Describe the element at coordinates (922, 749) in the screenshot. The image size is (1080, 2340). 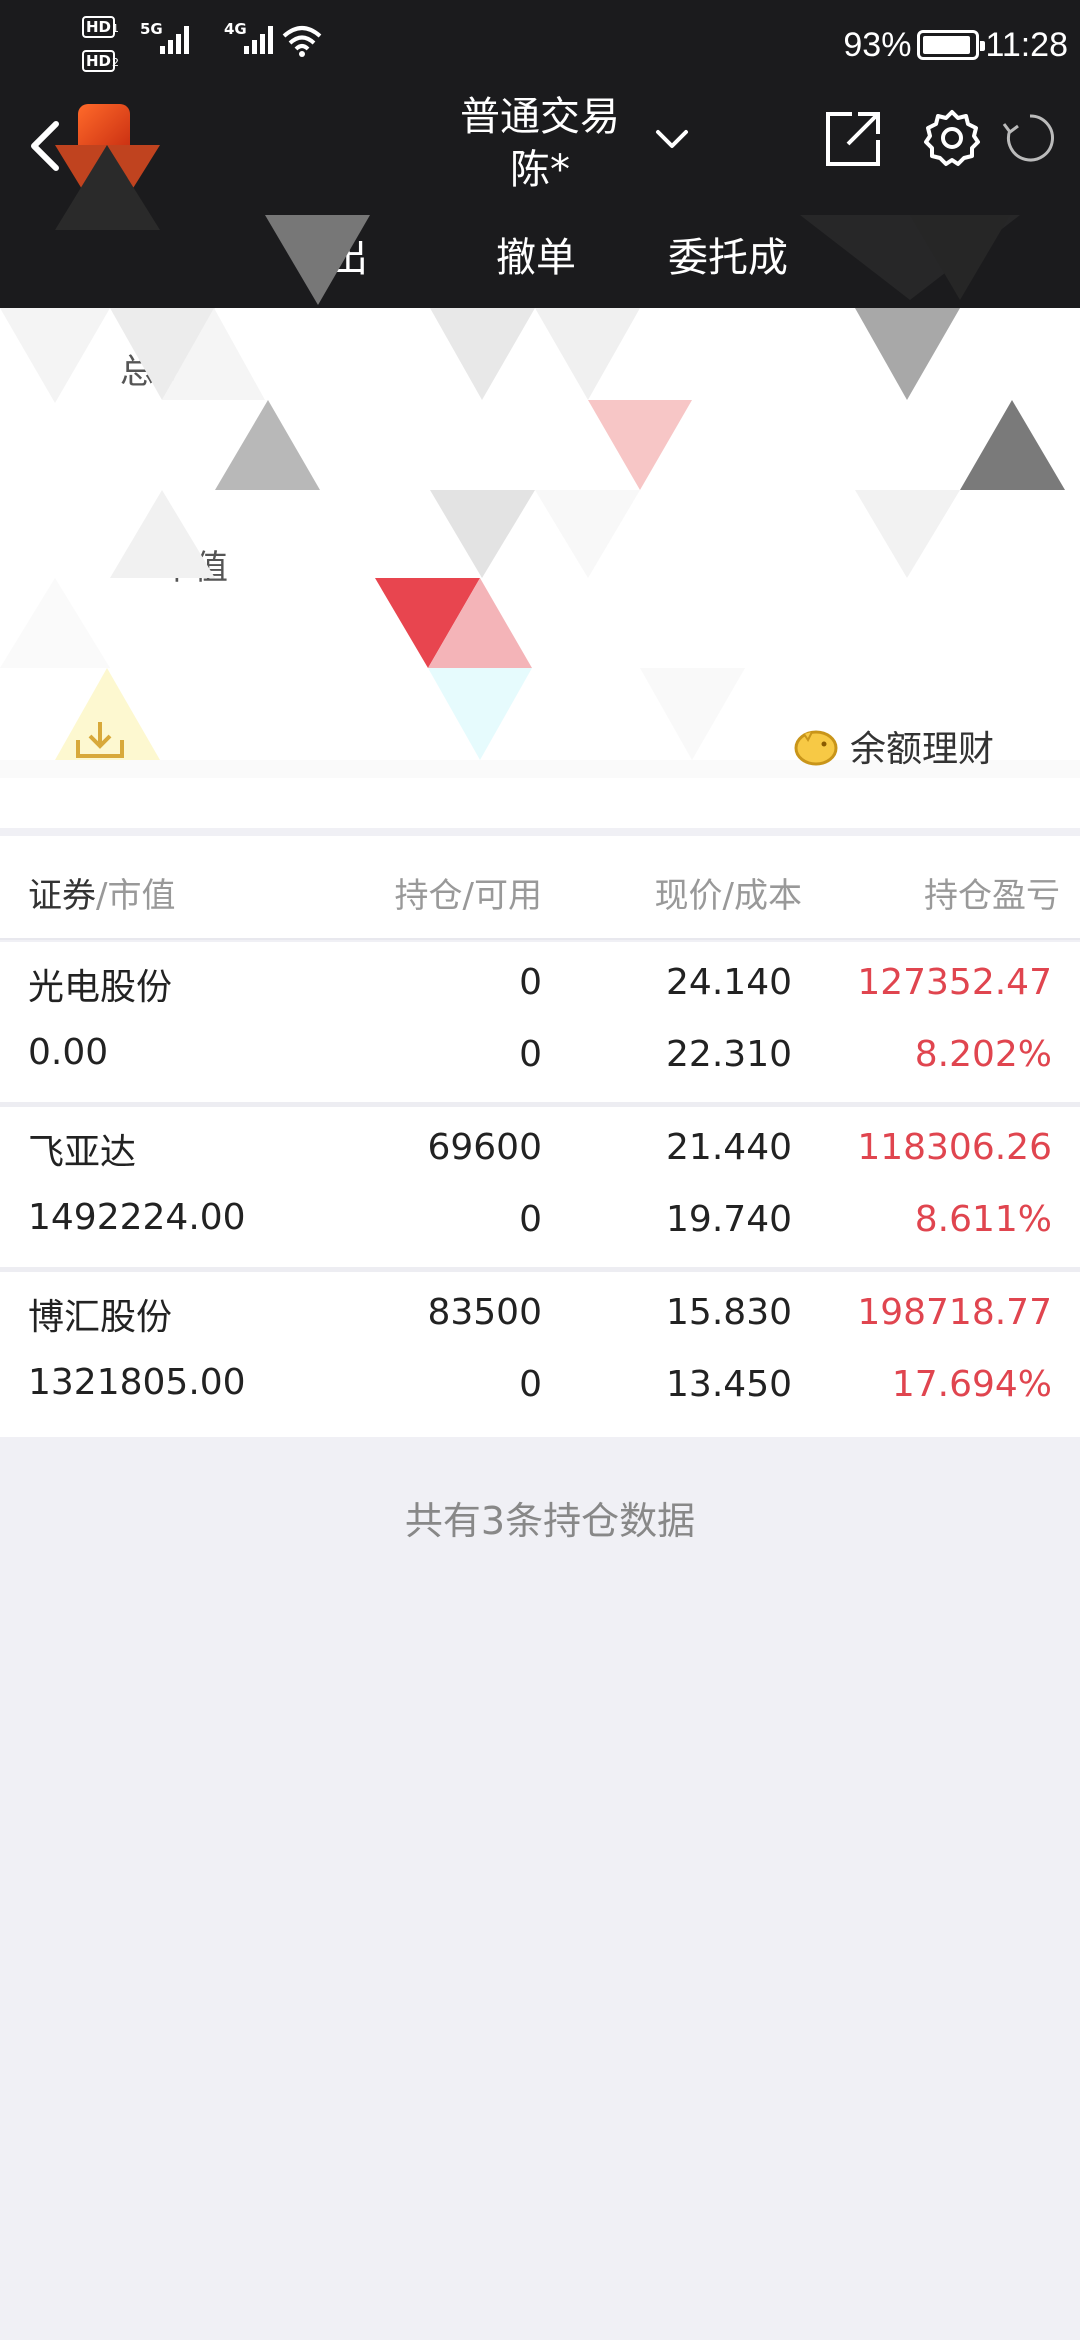
I see `balance-wealth-label: 余额理财` at that location.